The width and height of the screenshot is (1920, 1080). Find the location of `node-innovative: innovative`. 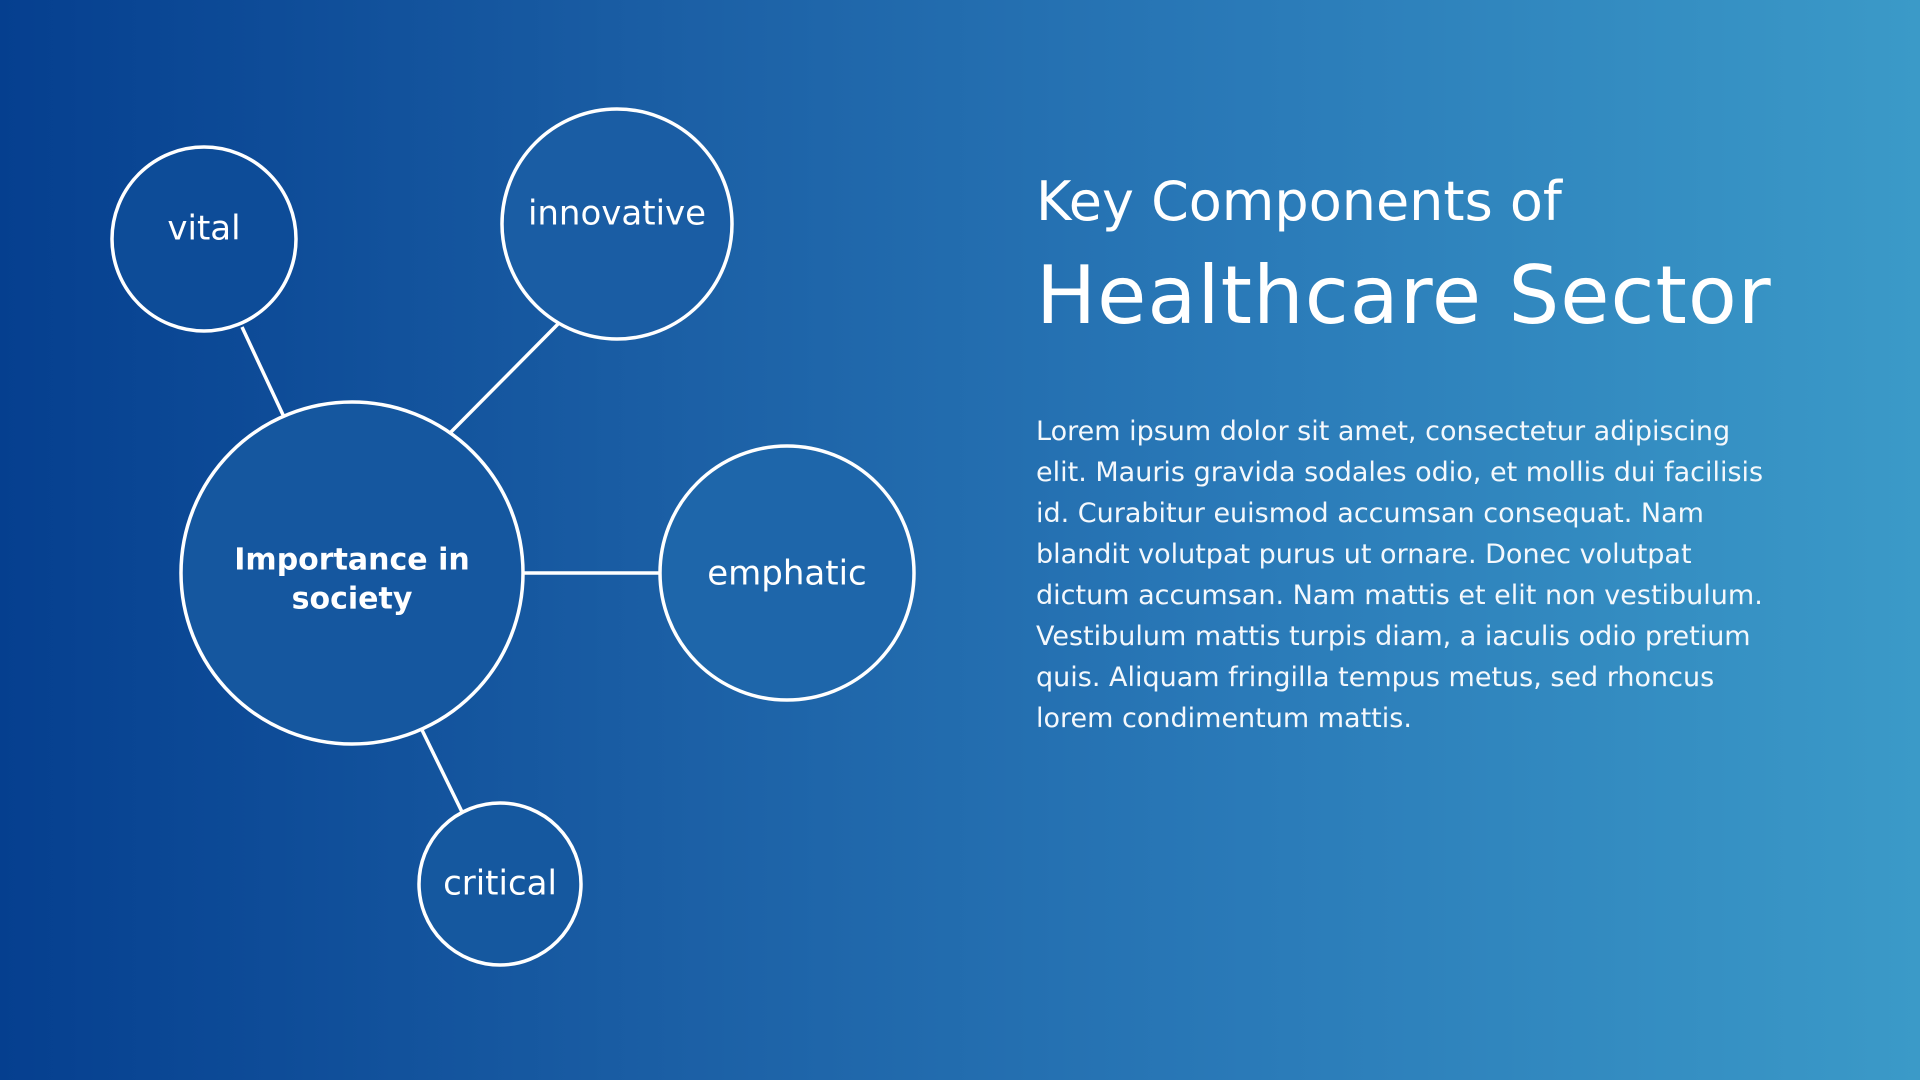

node-innovative: innovative is located at coordinates (617, 224).